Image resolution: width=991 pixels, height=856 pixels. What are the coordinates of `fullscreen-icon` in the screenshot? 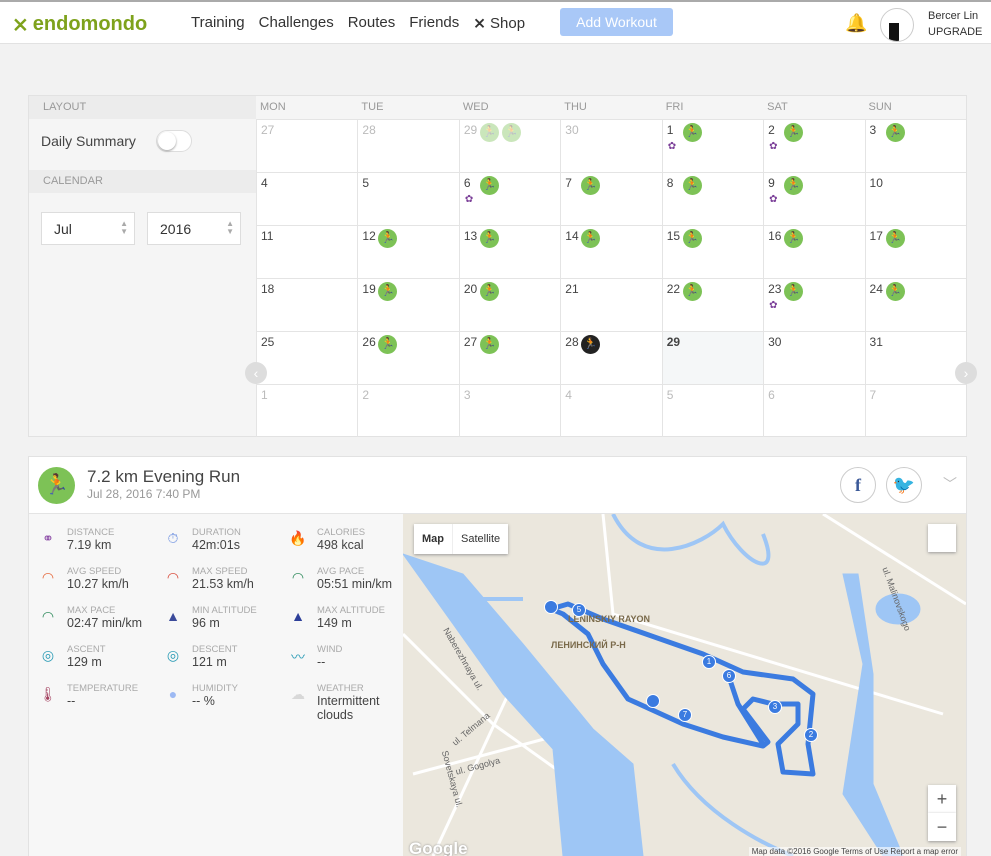 It's located at (942, 538).